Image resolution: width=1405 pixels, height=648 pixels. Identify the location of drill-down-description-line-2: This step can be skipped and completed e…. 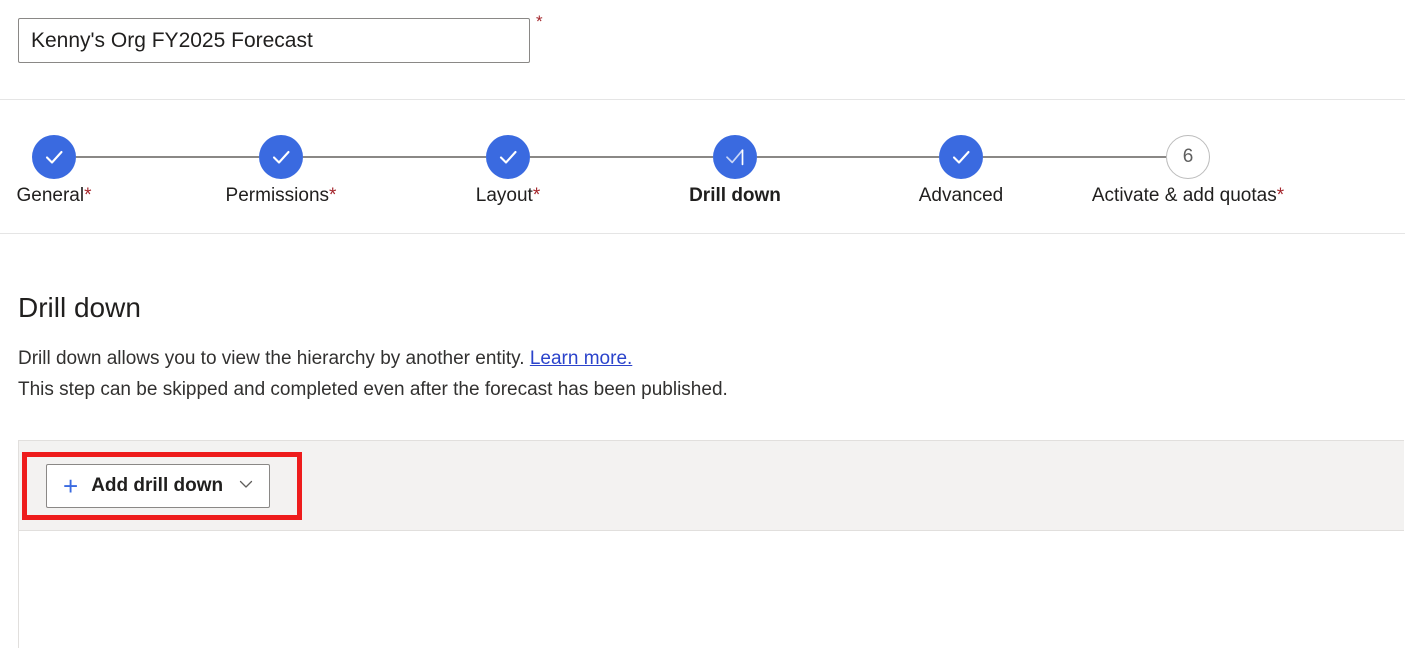
(373, 389).